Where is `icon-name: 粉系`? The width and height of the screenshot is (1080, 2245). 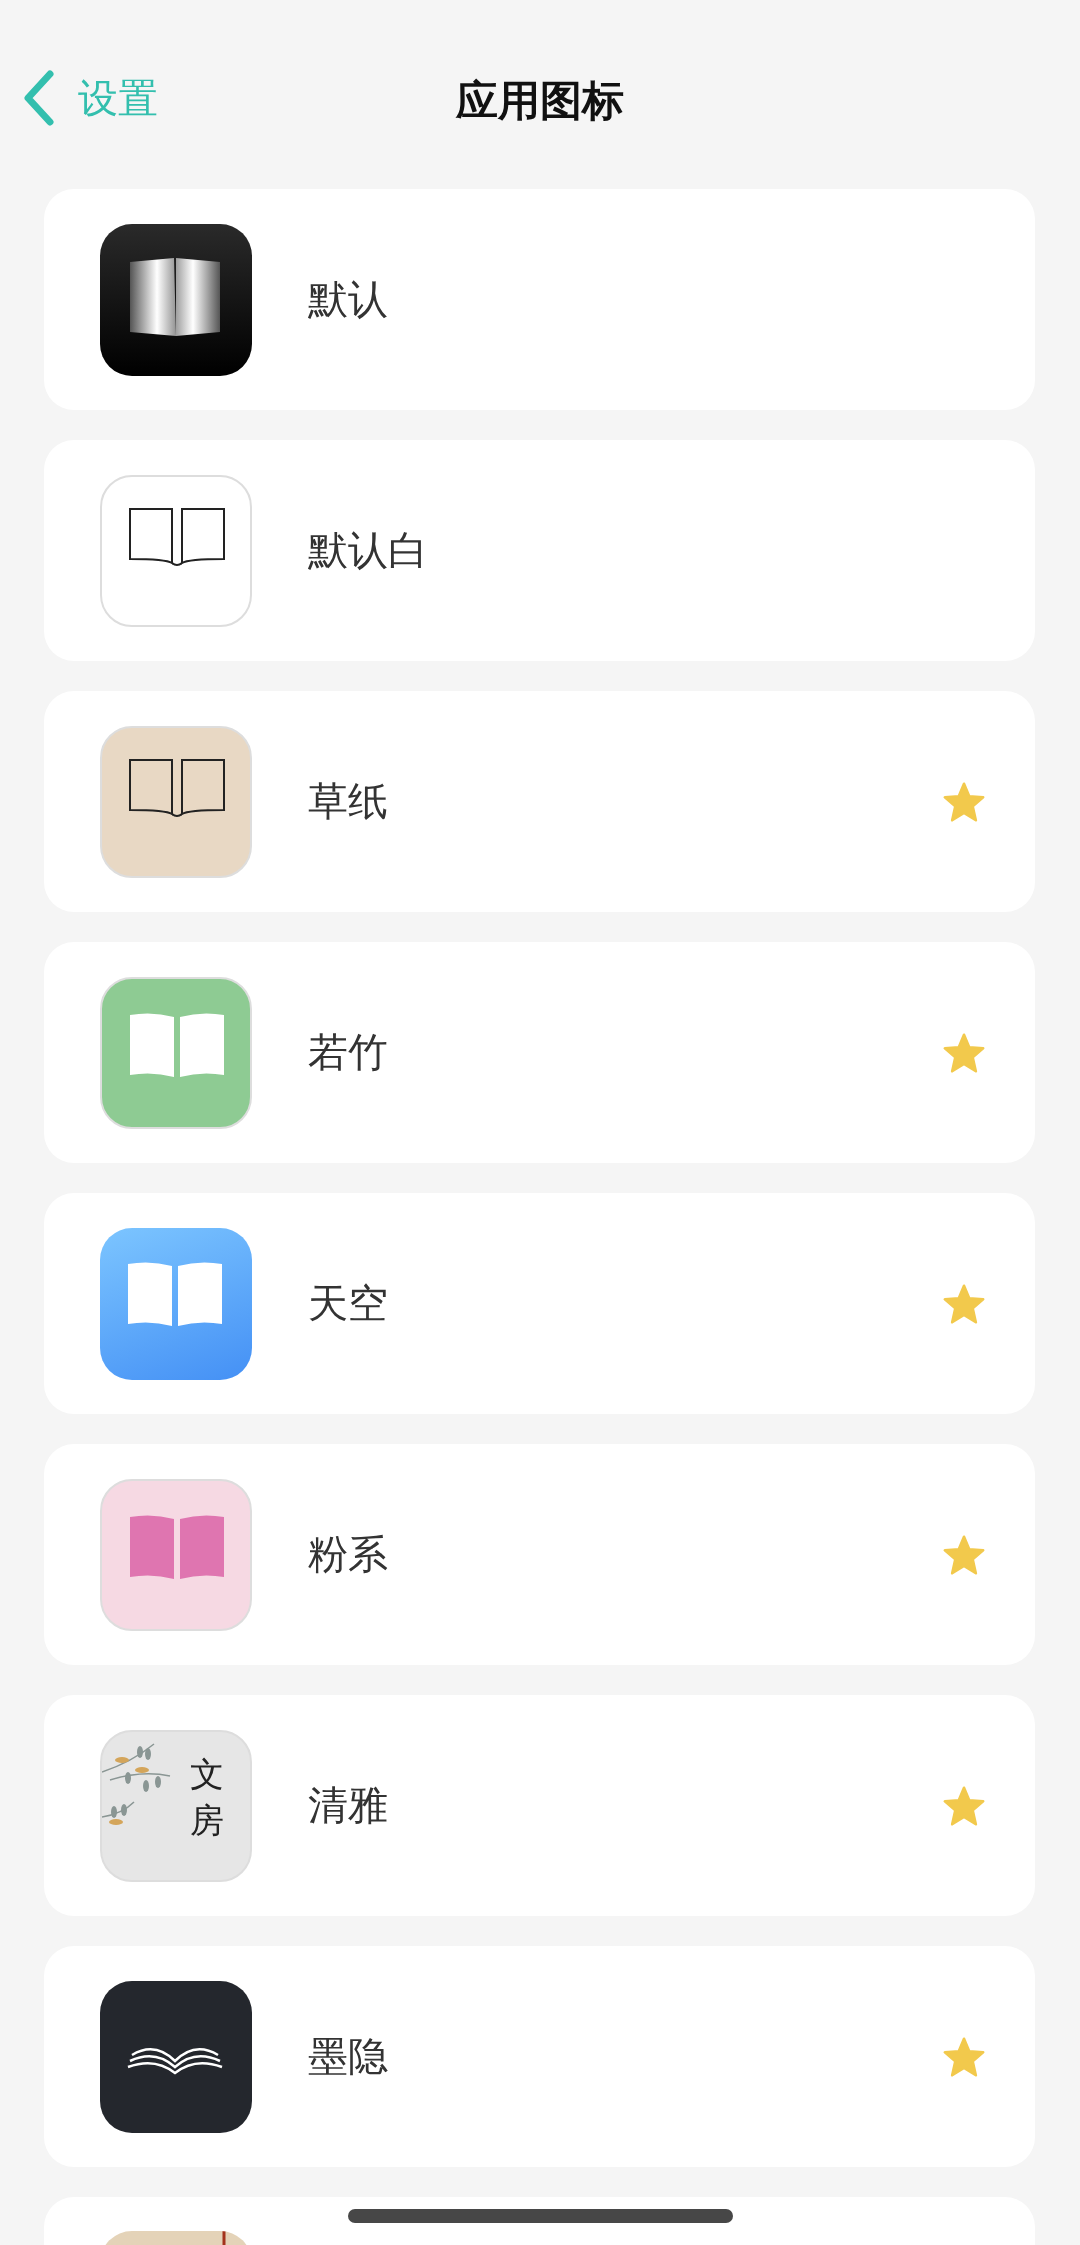 icon-name: 粉系 is located at coordinates (348, 1554).